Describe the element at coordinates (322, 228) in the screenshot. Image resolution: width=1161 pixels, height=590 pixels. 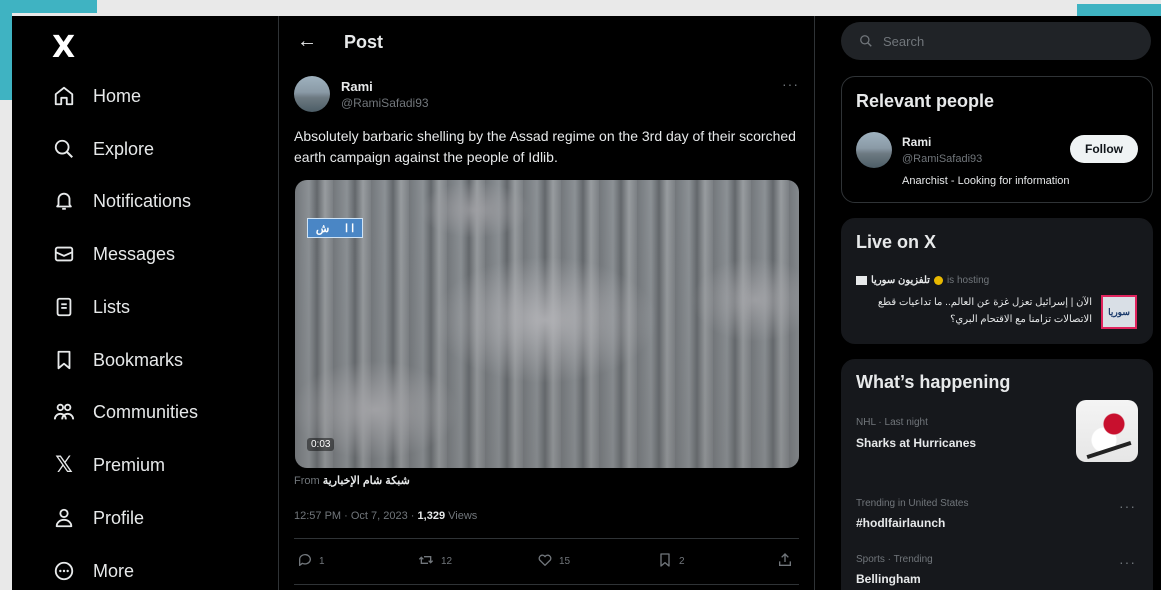
I see `channel-badge-left: ش` at that location.